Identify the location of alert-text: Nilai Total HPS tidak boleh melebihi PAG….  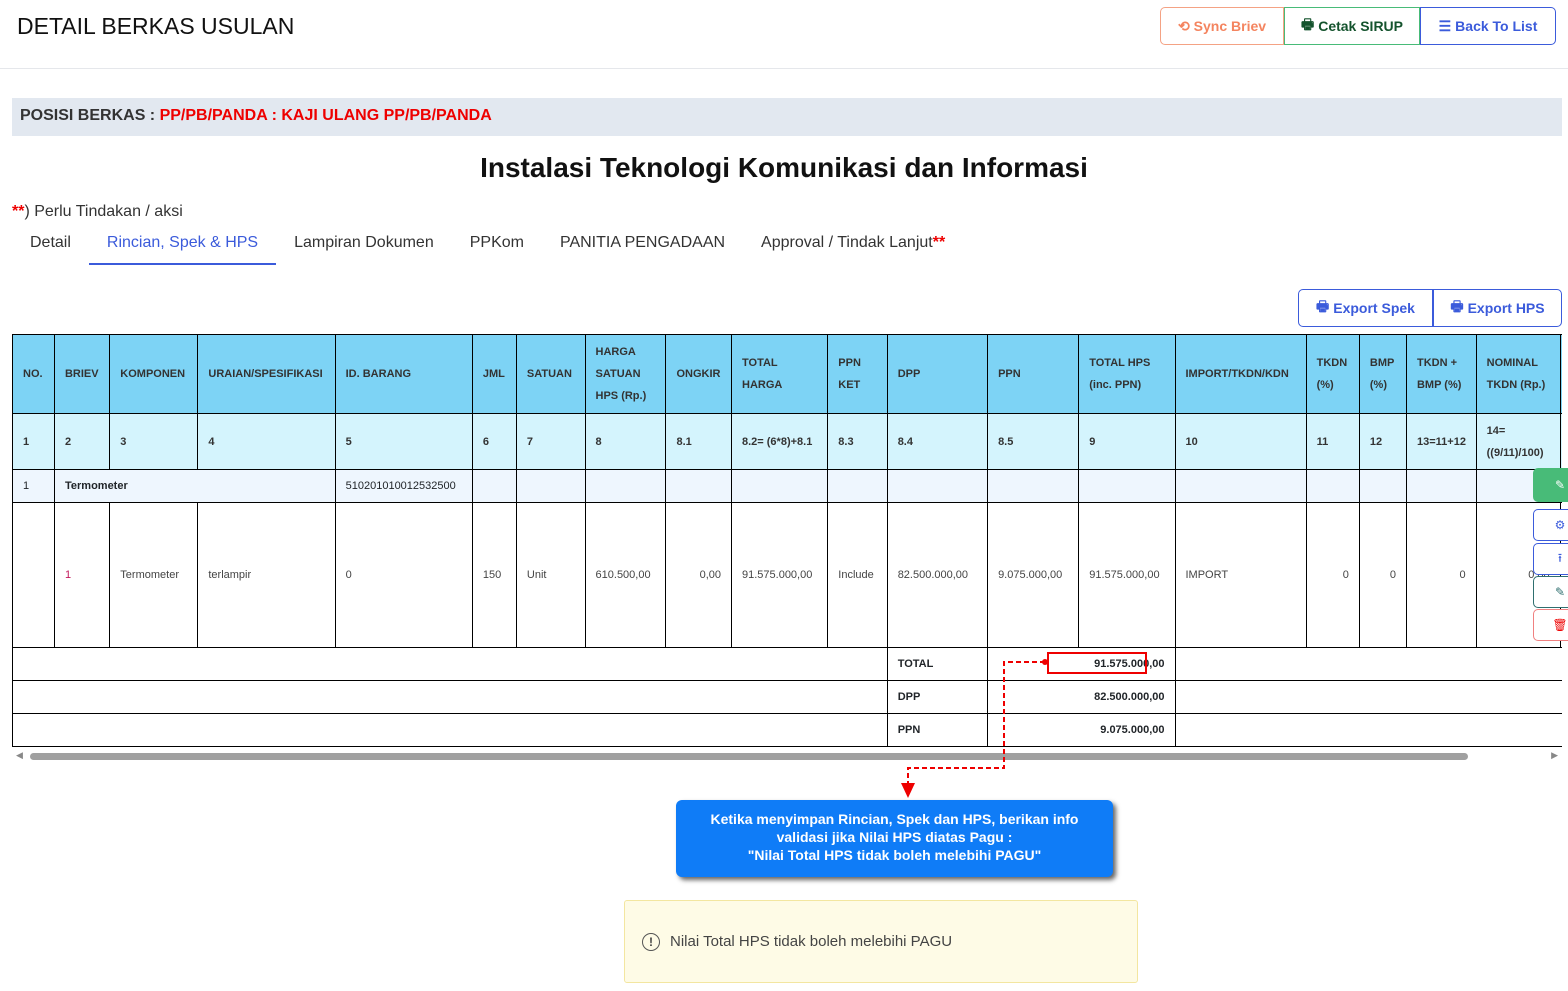
(811, 941).